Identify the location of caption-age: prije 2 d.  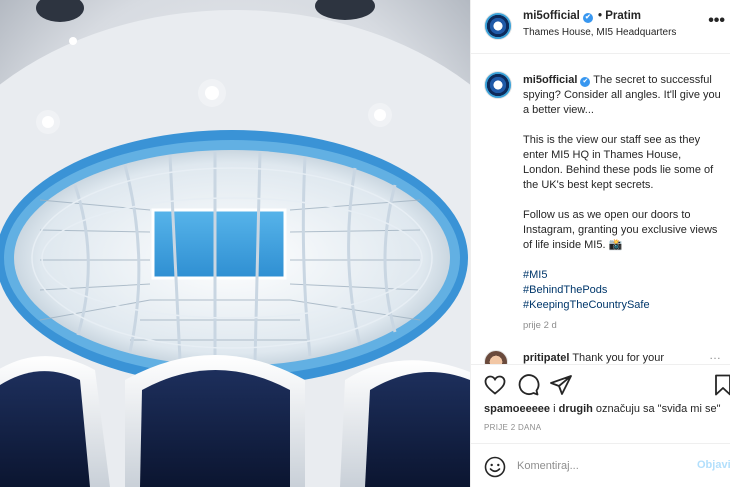
(540, 325).